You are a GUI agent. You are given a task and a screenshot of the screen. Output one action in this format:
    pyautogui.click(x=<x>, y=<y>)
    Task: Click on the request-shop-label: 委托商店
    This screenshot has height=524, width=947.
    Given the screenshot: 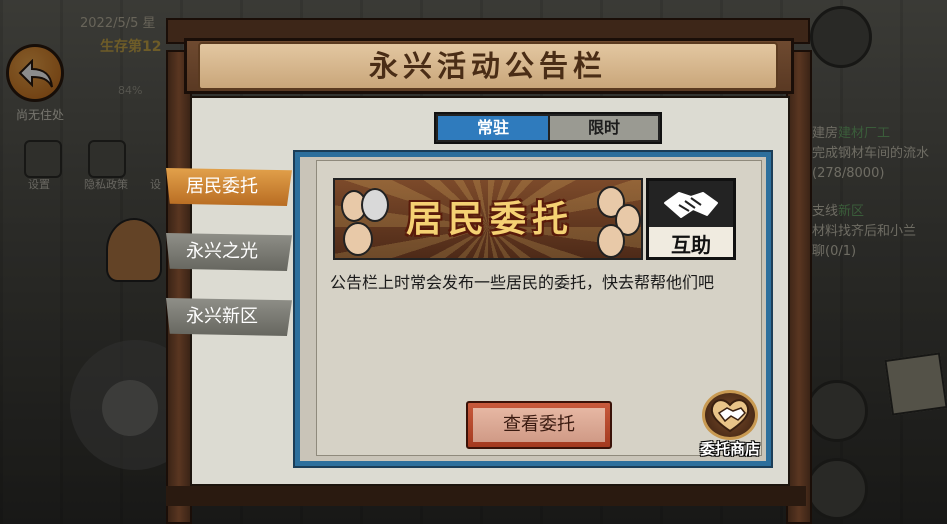 What is the action you would take?
    pyautogui.click(x=729, y=449)
    